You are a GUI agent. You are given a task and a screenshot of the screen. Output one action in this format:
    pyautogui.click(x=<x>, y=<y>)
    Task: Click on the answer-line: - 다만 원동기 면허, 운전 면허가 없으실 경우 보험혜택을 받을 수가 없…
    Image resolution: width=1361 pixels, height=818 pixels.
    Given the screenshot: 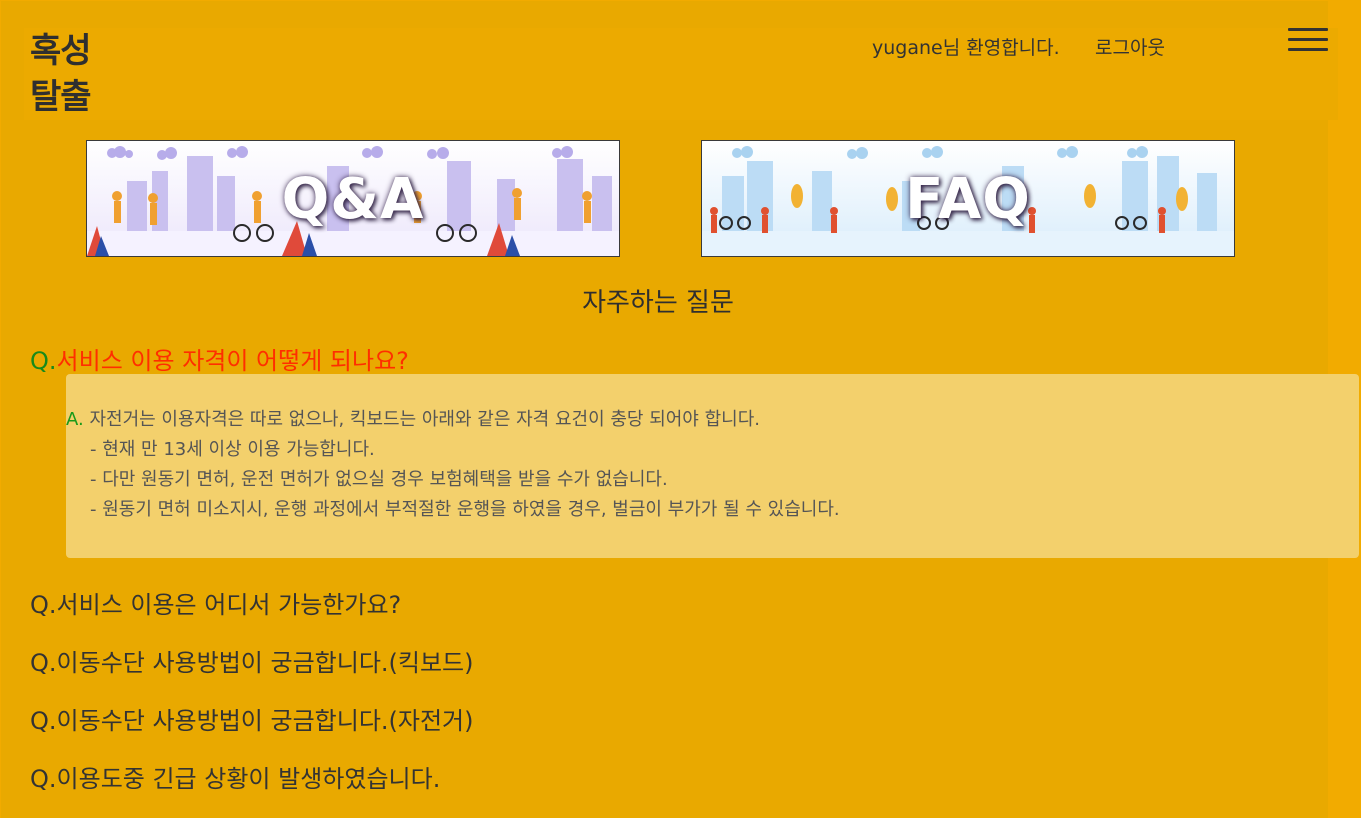 What is the action you would take?
    pyautogui.click(x=379, y=479)
    